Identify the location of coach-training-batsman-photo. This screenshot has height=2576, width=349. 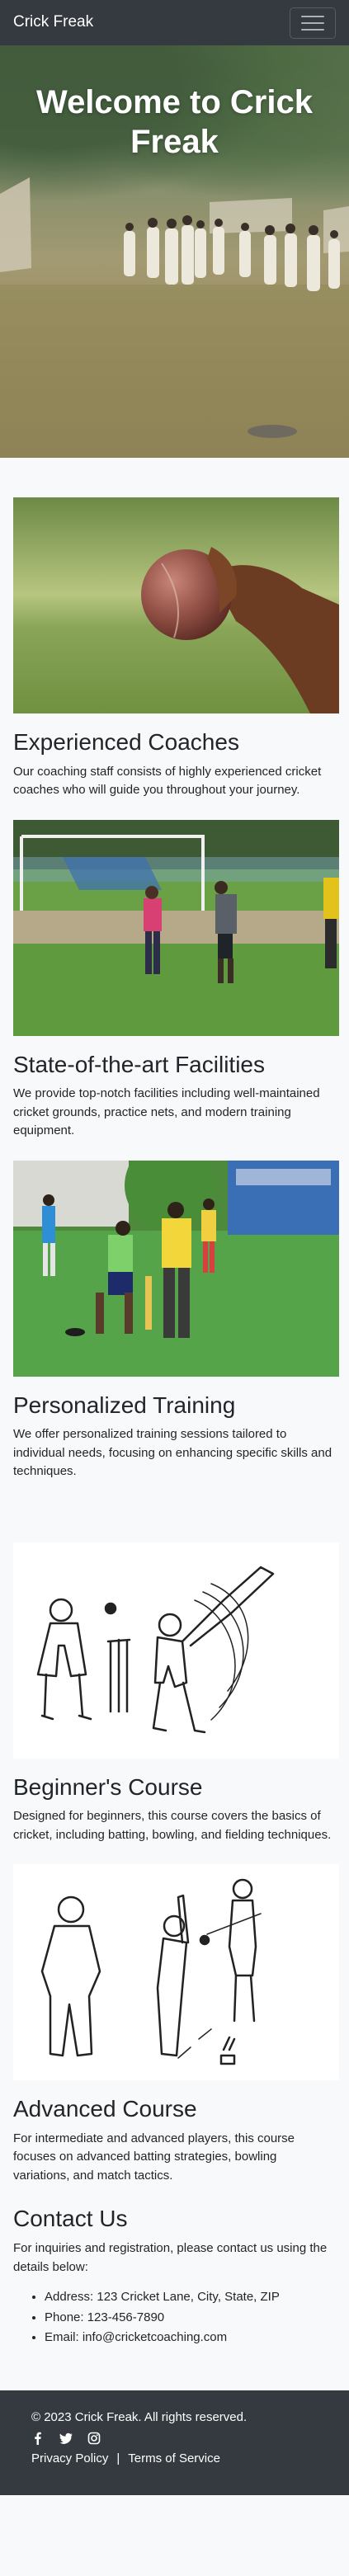
(176, 1268).